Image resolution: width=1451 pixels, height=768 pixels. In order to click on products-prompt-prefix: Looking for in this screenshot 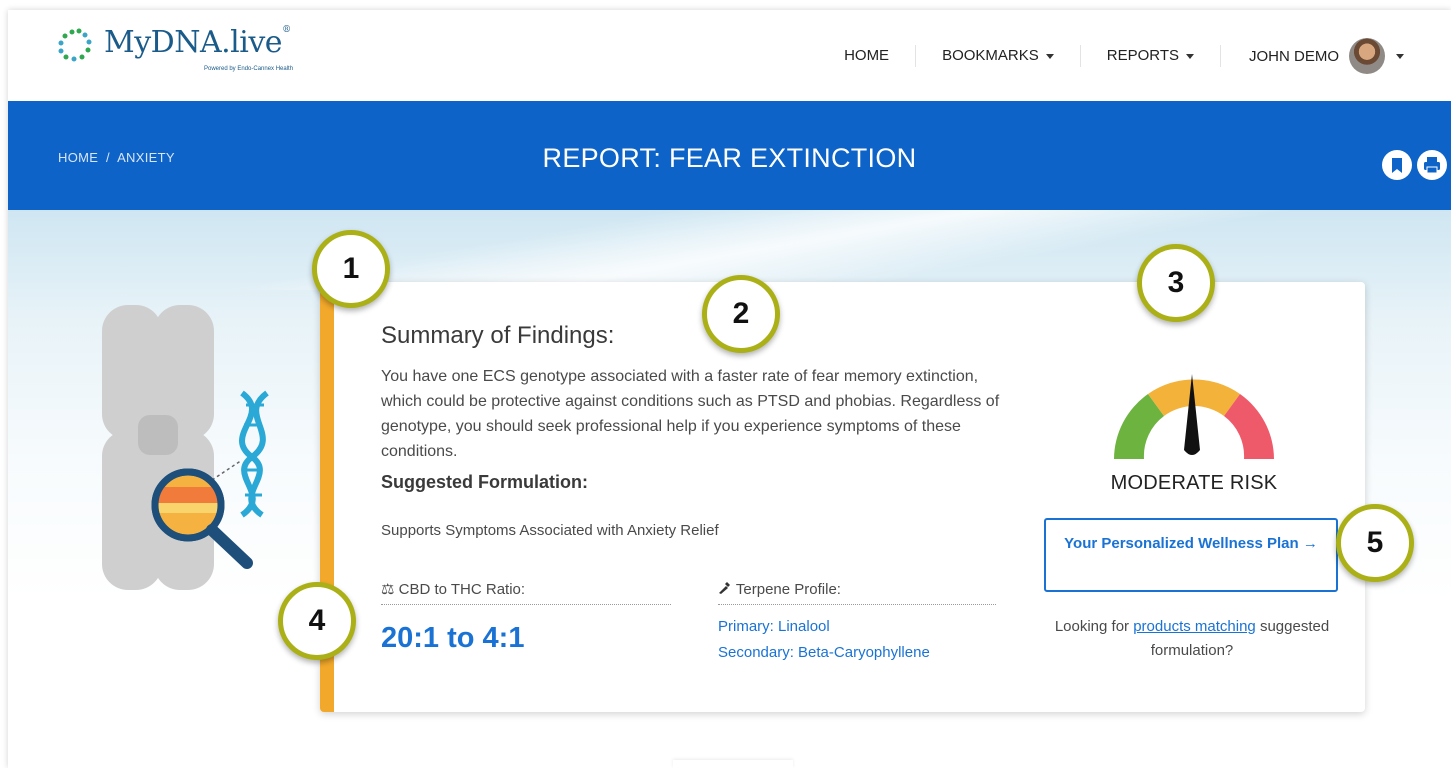, I will do `click(1094, 626)`.